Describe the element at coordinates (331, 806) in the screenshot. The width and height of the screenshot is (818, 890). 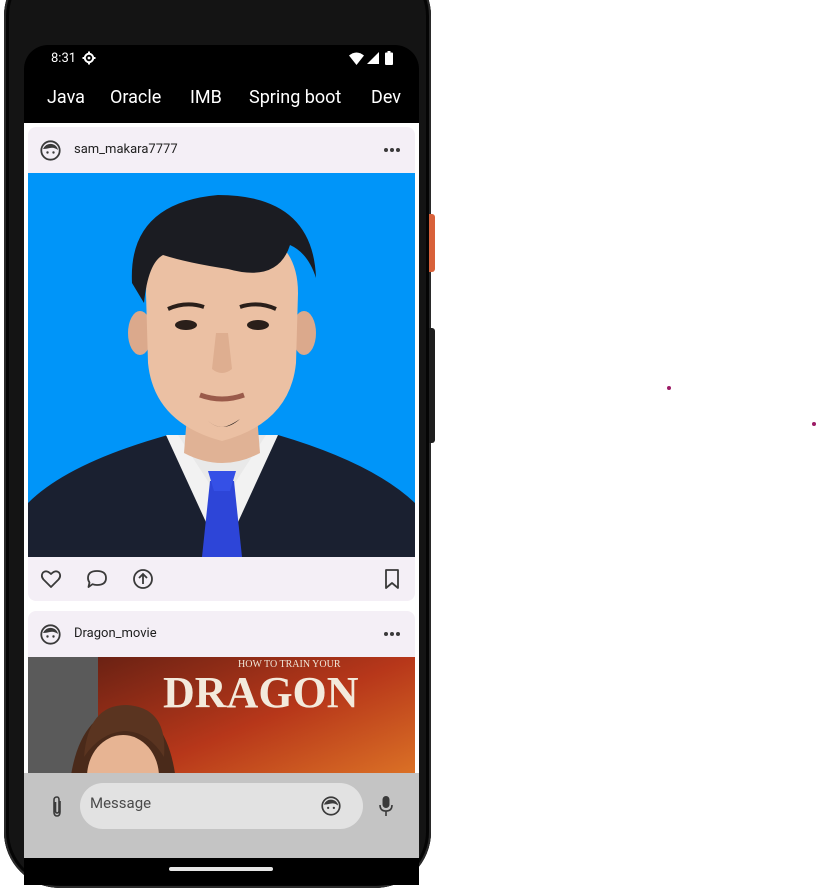
I see `emoji-face-icon` at that location.